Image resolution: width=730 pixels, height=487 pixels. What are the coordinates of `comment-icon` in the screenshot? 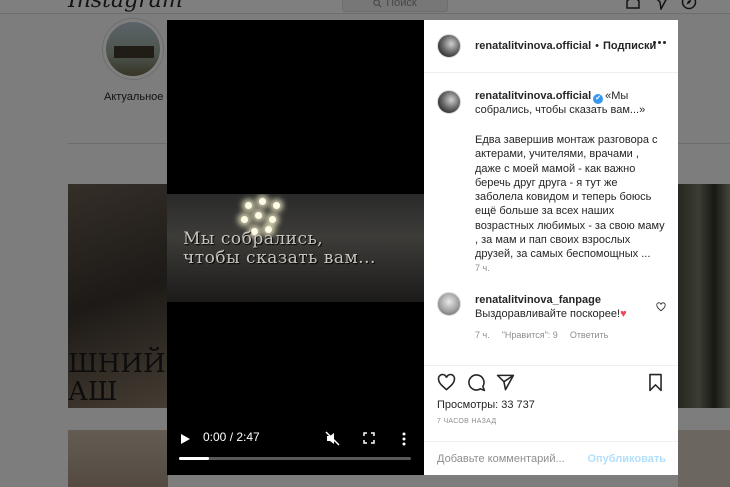 It's located at (477, 383).